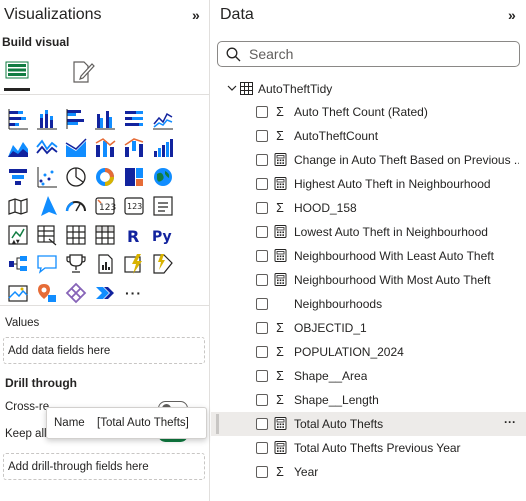 The height and width of the screenshot is (501, 526). I want to click on matrix-icon, so click(75, 235).